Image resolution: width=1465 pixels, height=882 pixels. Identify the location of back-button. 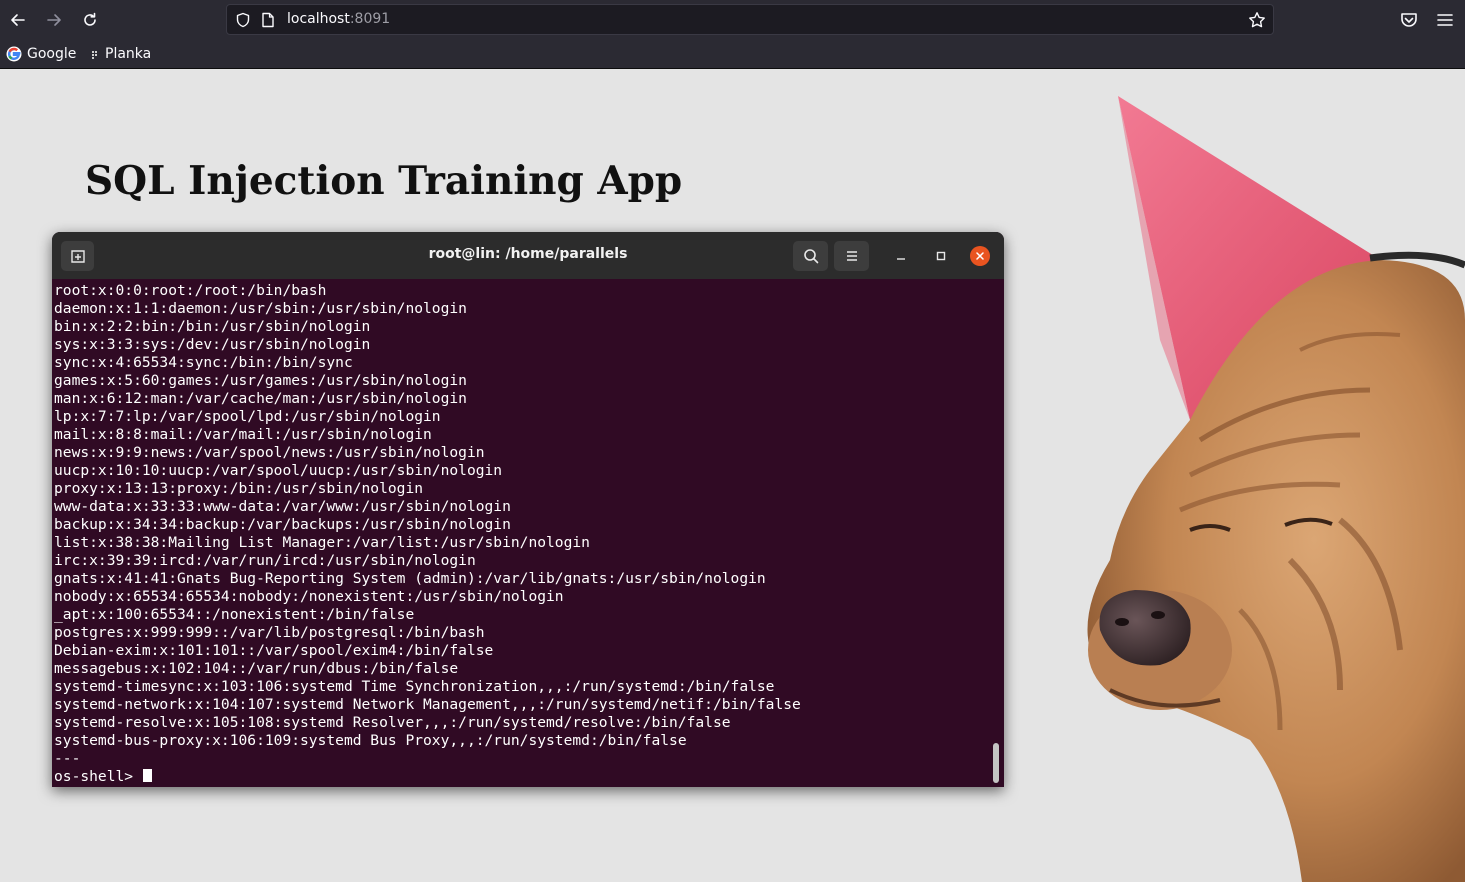
(18, 20).